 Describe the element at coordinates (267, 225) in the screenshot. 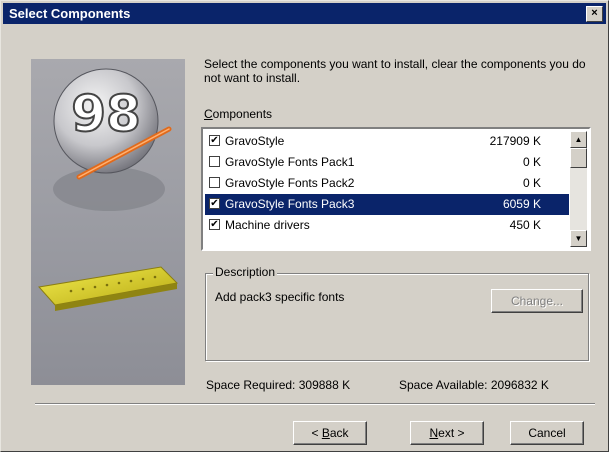

I see `component-label: Machine drivers` at that location.